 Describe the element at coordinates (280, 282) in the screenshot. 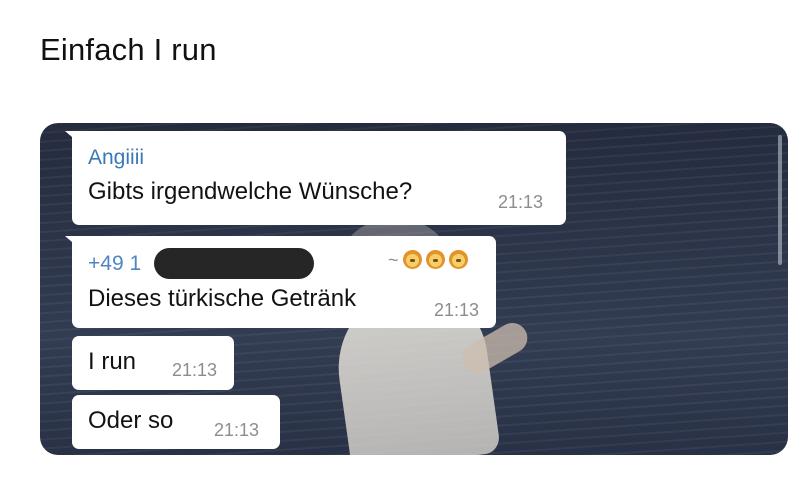

I see `message-bubble: +49 1 ~ Dieses türkische Getränk 21:13` at that location.